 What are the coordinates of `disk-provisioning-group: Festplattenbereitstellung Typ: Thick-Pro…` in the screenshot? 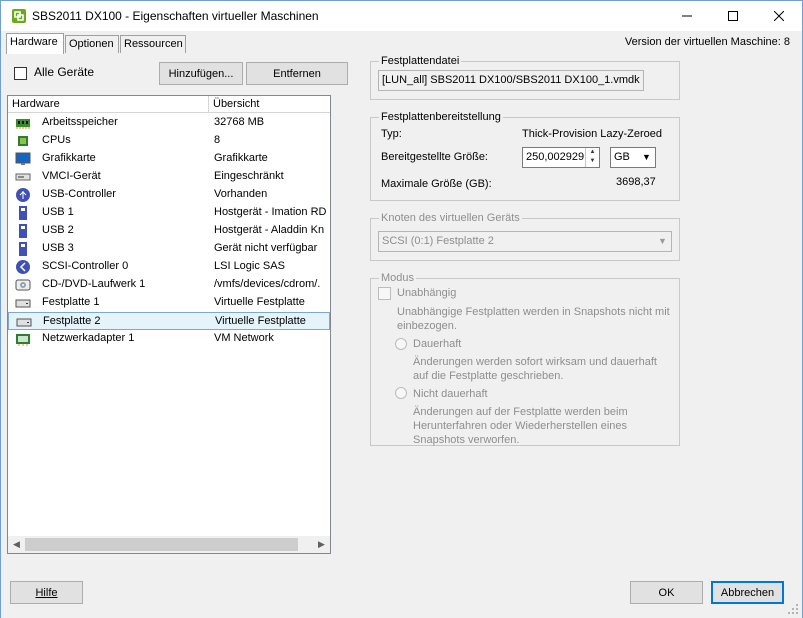 It's located at (525, 156).